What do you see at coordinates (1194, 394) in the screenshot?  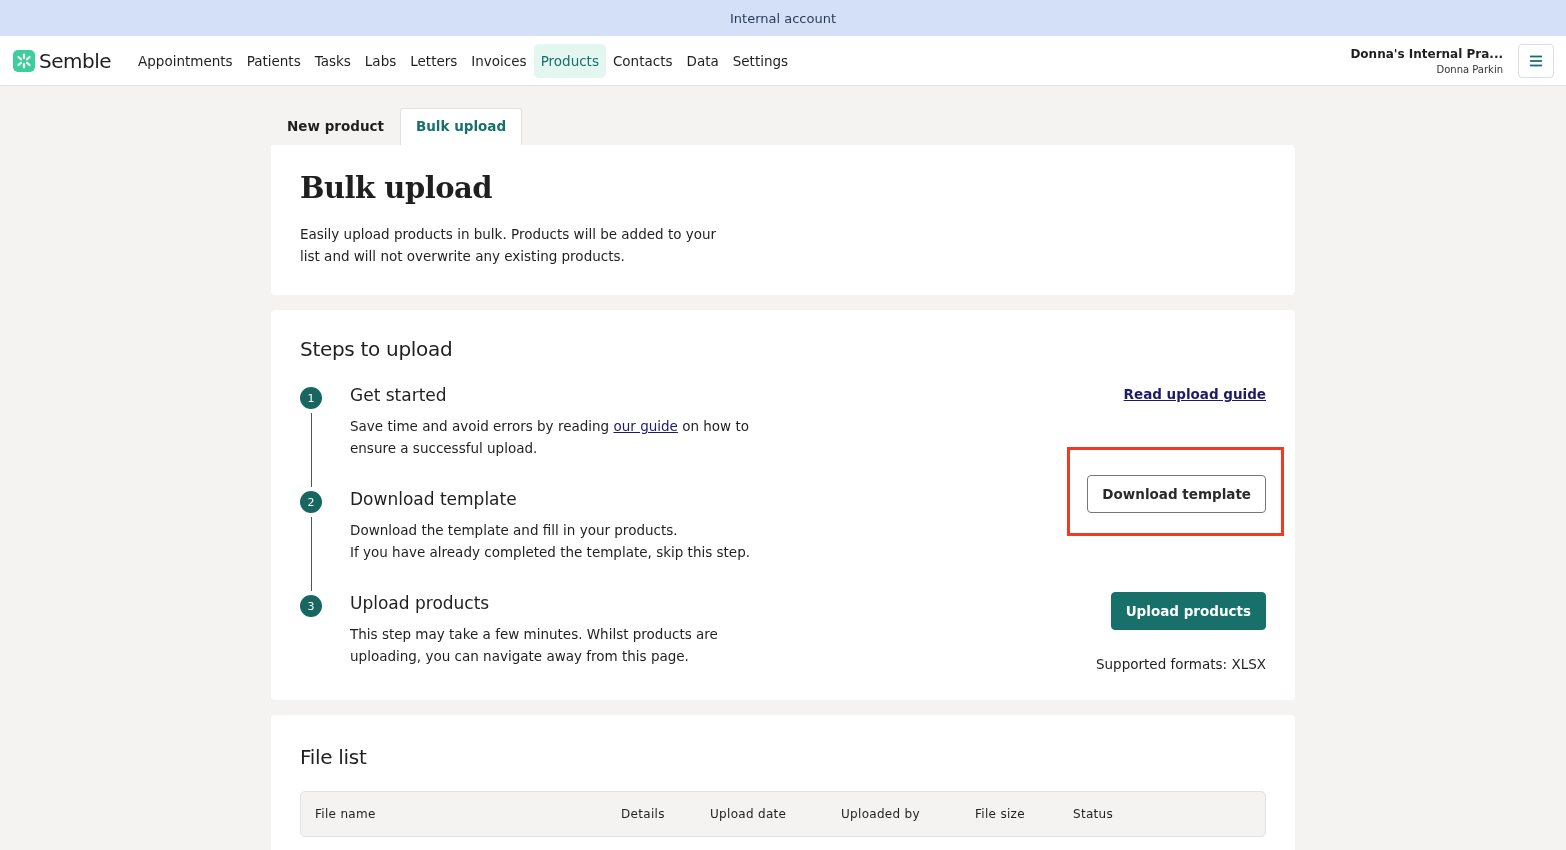 I see `guide-link: Read upload guide` at bounding box center [1194, 394].